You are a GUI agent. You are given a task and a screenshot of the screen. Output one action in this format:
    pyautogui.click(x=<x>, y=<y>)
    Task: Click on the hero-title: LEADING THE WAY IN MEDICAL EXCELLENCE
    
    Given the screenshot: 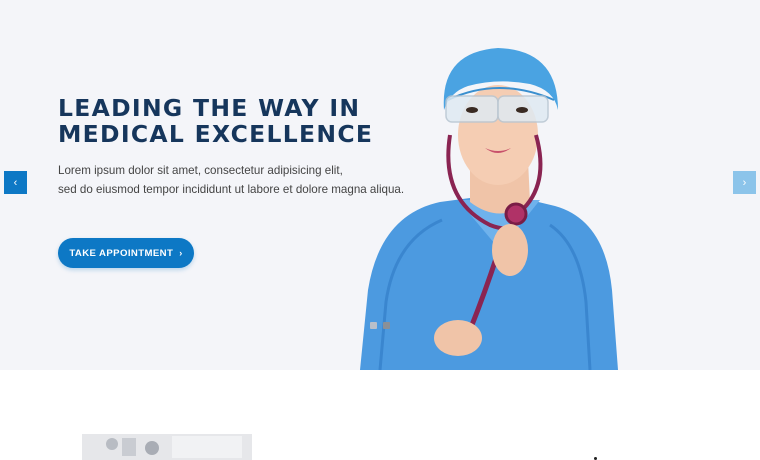 What is the action you would take?
    pyautogui.click(x=223, y=121)
    